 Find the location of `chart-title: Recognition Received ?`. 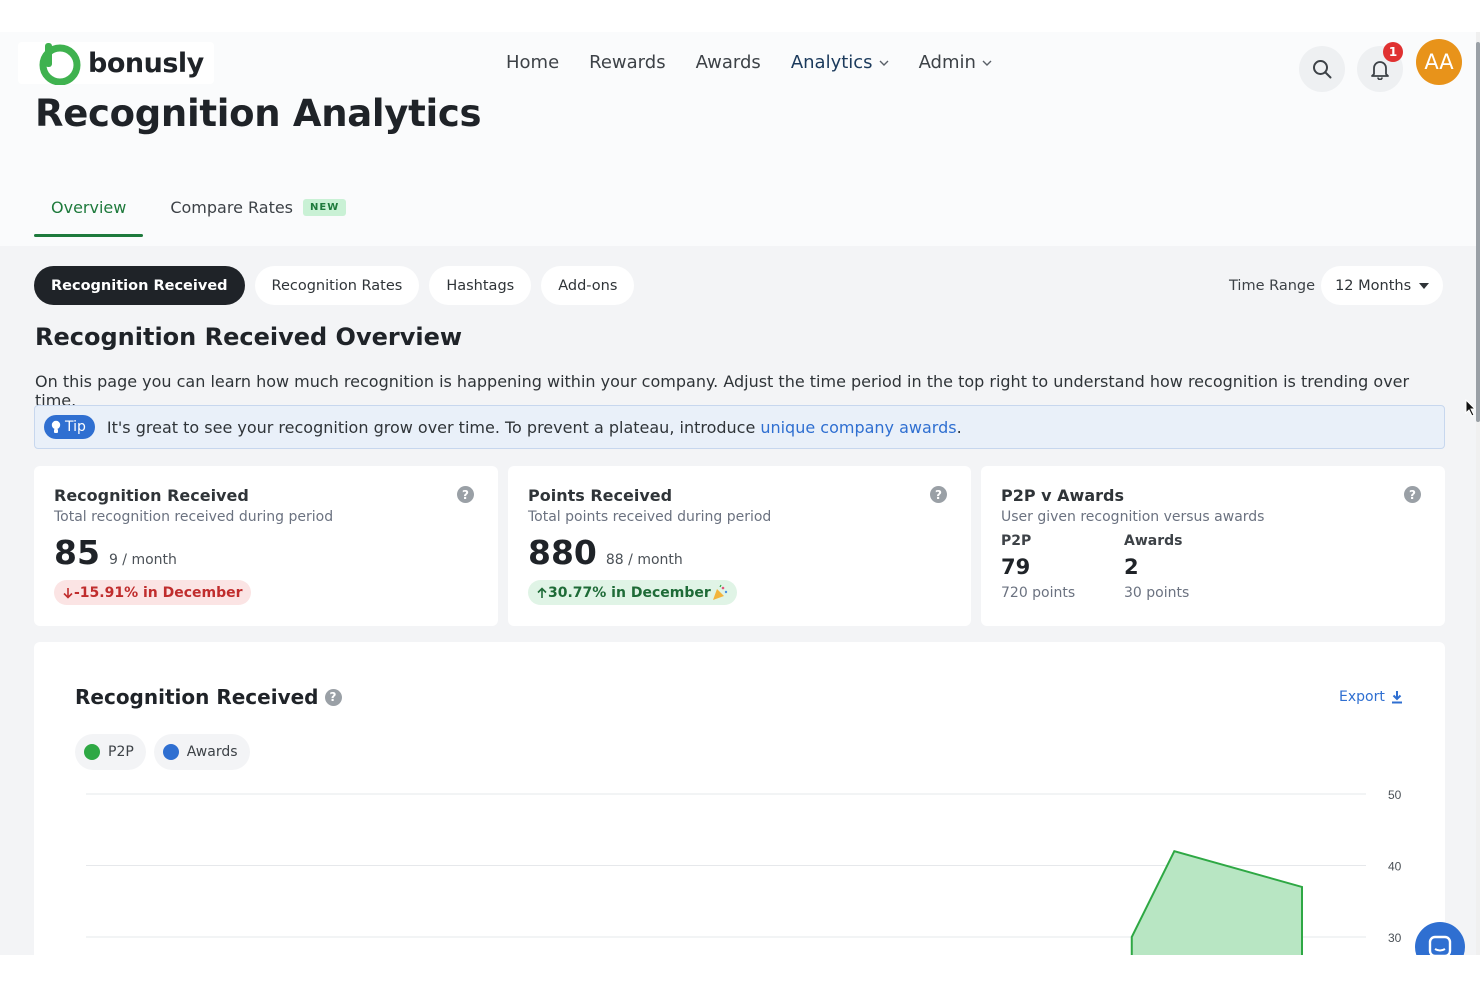

chart-title: Recognition Received ? is located at coordinates (208, 697).